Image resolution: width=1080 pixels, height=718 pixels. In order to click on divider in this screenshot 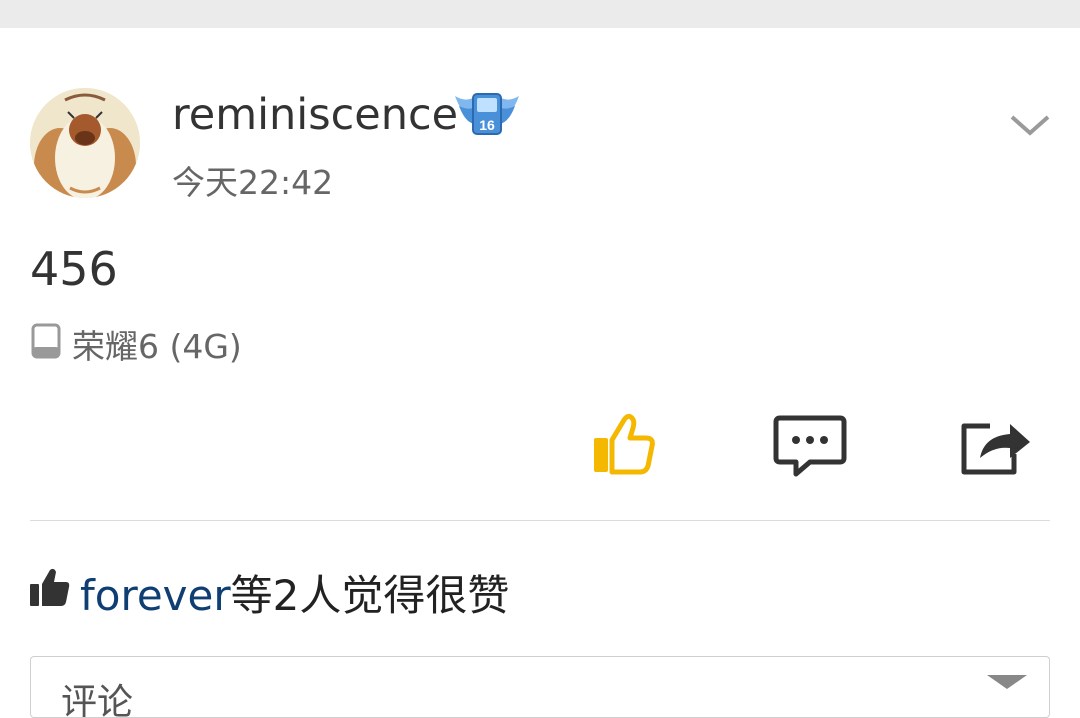, I will do `click(540, 520)`.